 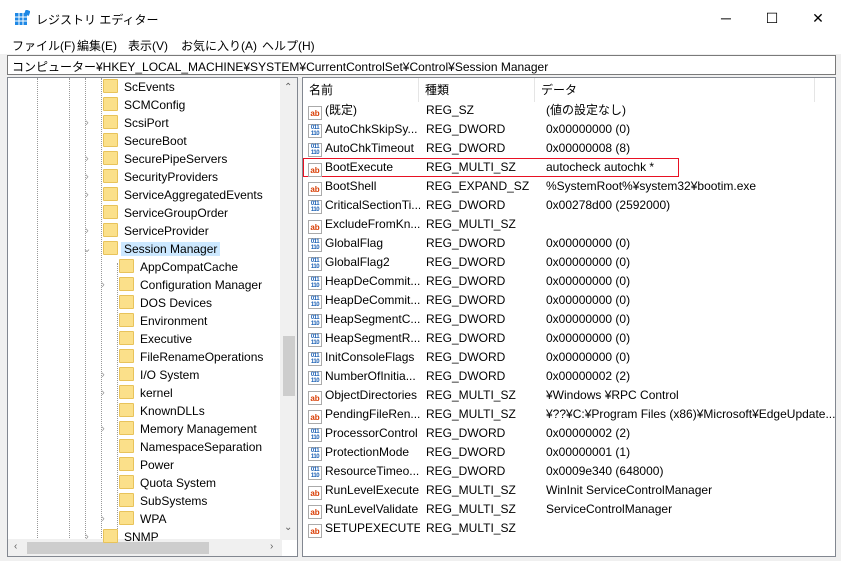 I want to click on tree-node: Executive, so click(x=154, y=339).